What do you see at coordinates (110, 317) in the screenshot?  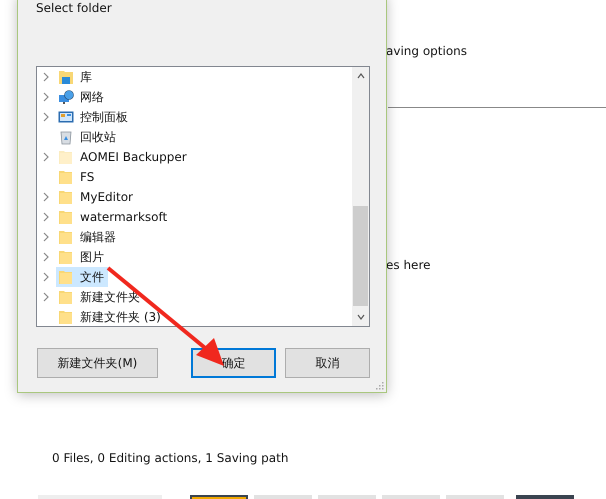 I see `tree-item: 新建文件夹 (3)` at bounding box center [110, 317].